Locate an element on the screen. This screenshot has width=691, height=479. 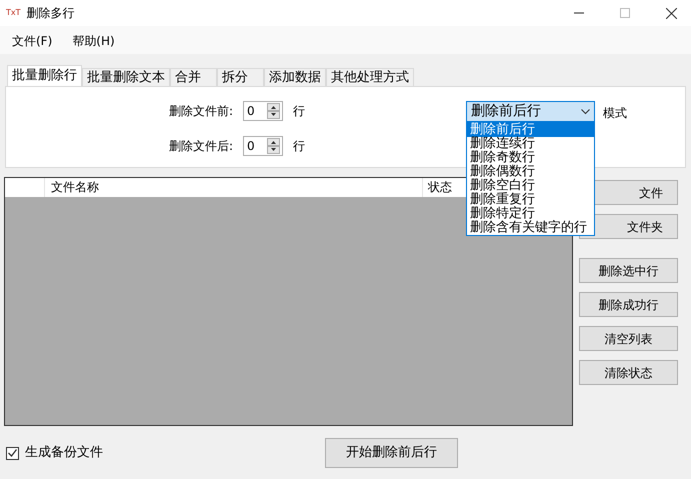
field-label: 删除文件后: is located at coordinates (200, 146).